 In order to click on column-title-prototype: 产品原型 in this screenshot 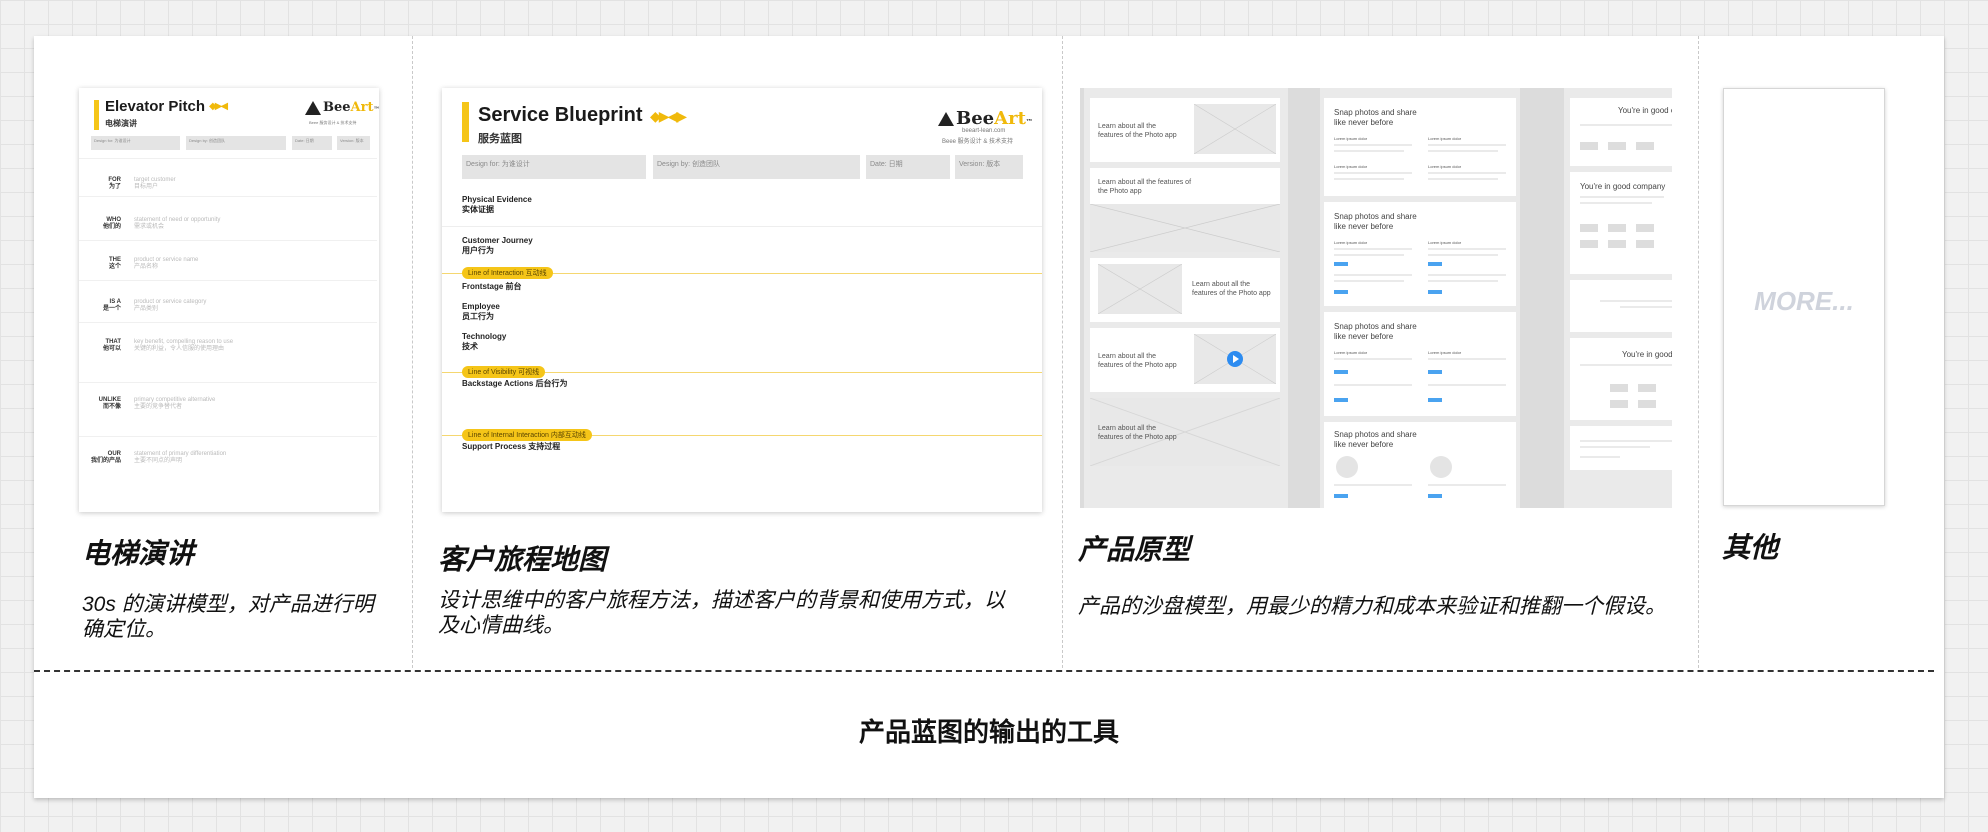, I will do `click(1134, 549)`.